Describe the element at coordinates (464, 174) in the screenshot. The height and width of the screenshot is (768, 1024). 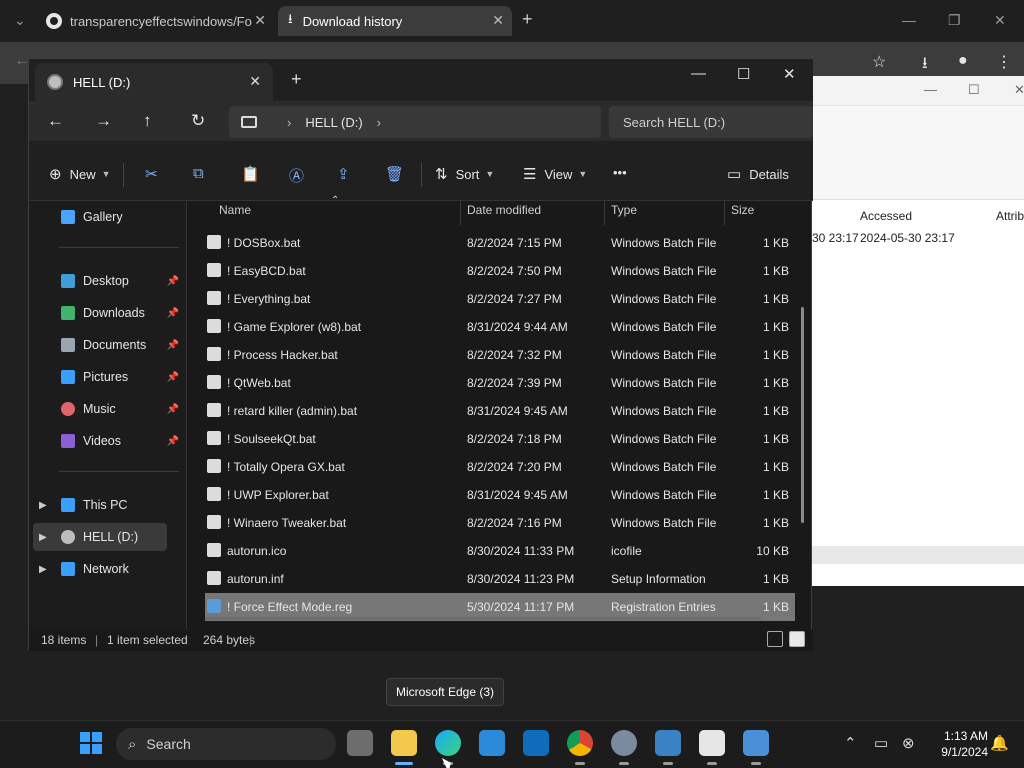
I see `sort-button: ⇅ Sort ▼` at that location.